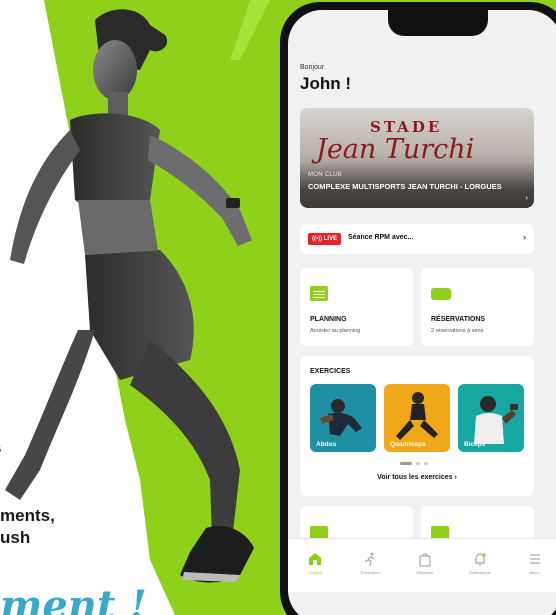 This screenshot has width=556, height=615. I want to click on tab-label: S'entraîner, so click(370, 572).